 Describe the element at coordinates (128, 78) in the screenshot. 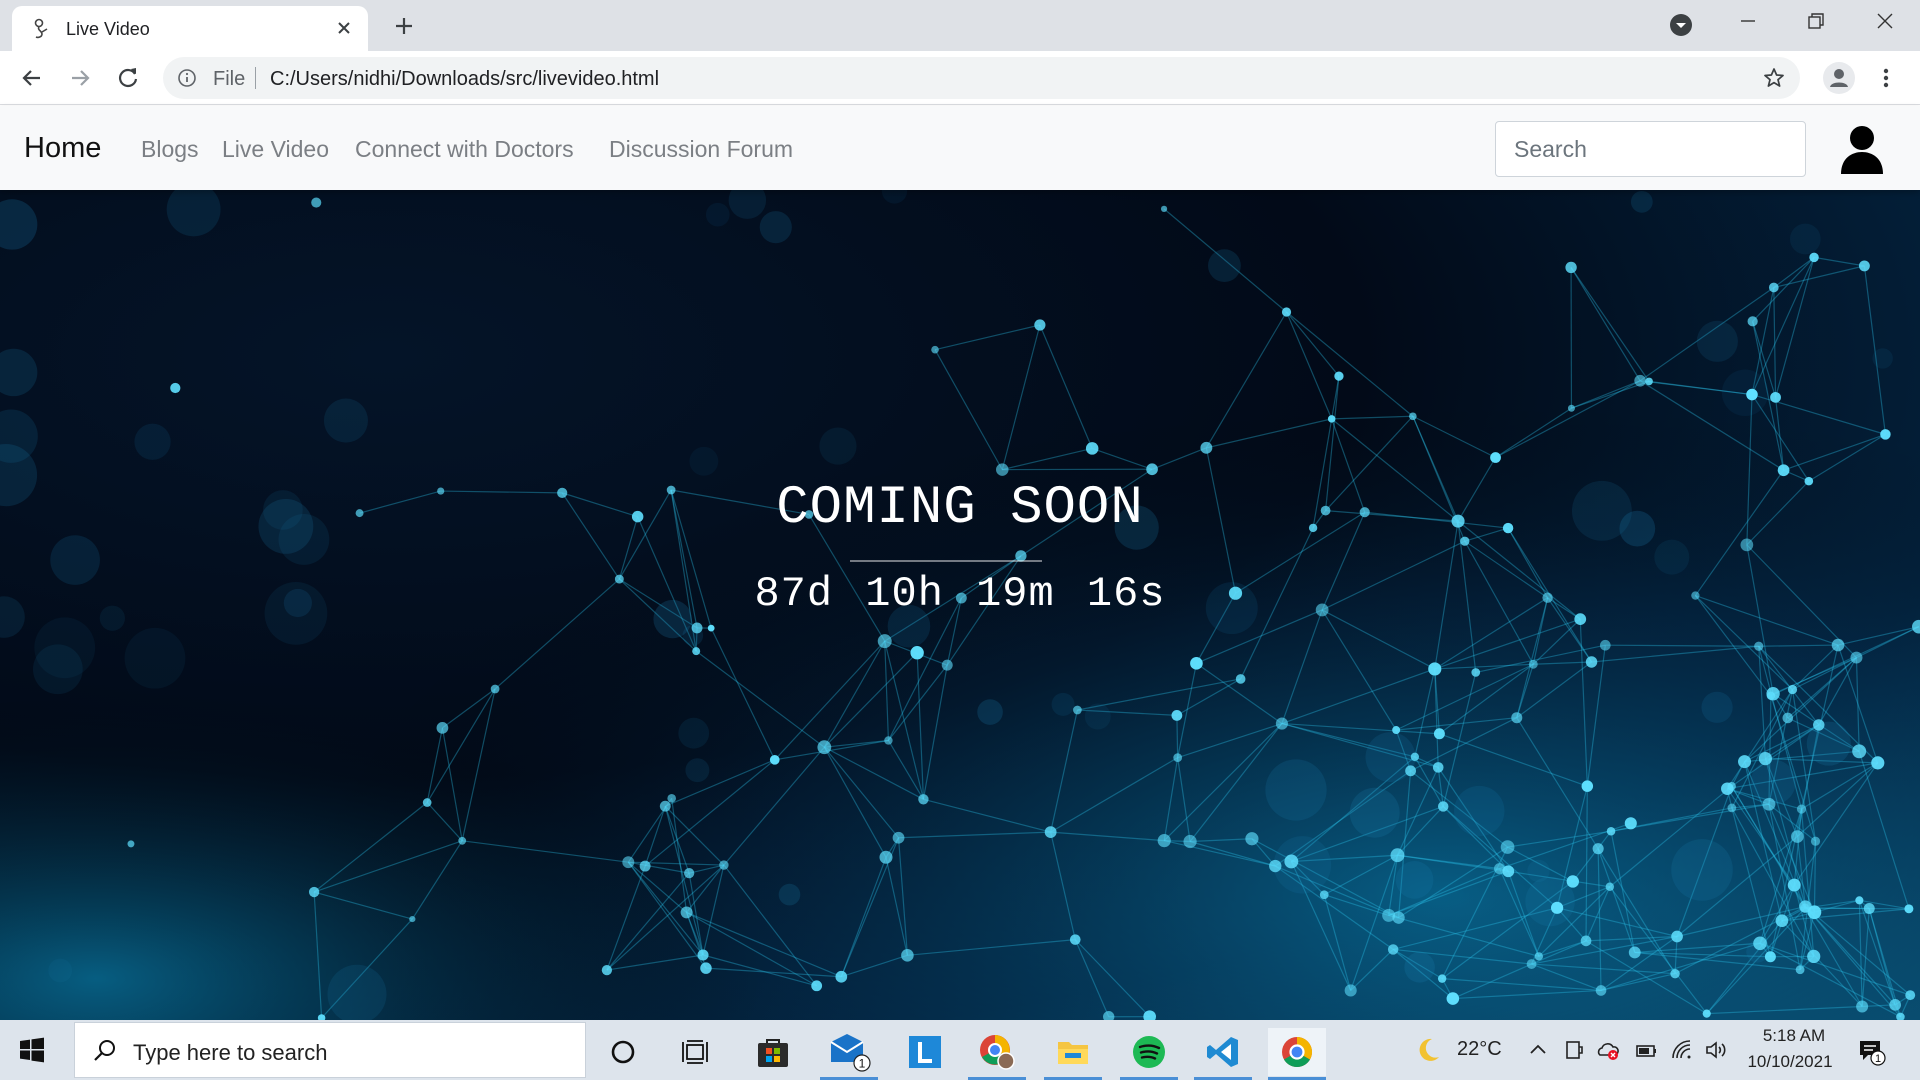

I see `reload-icon` at that location.